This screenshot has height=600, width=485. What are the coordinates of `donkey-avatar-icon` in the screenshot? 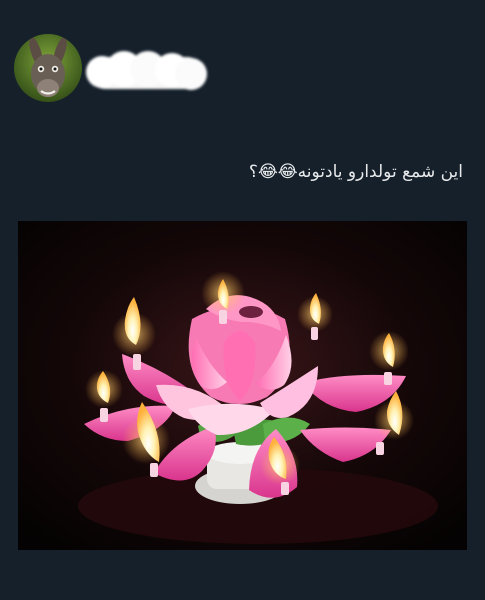 It's located at (48, 68).